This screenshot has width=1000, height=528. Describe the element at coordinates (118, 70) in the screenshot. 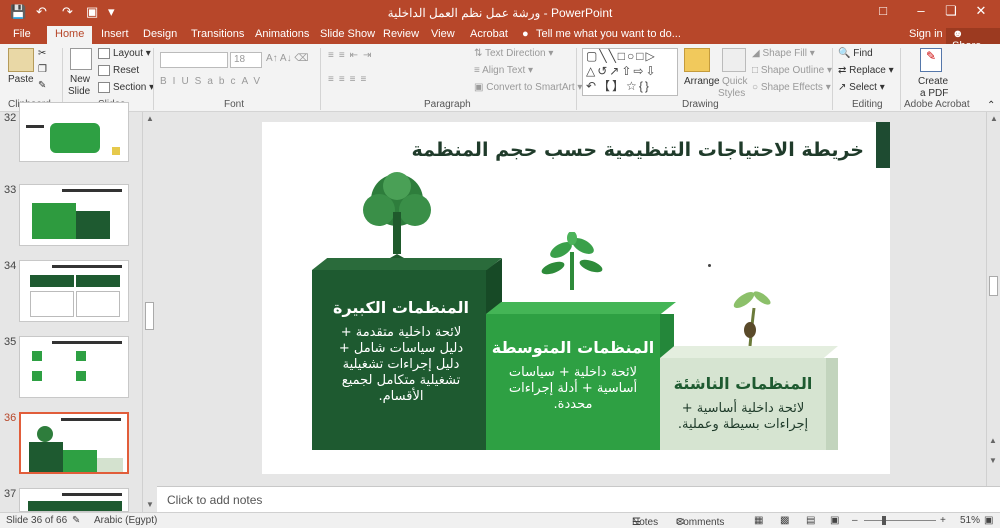

I see `reset-button: Reset` at that location.